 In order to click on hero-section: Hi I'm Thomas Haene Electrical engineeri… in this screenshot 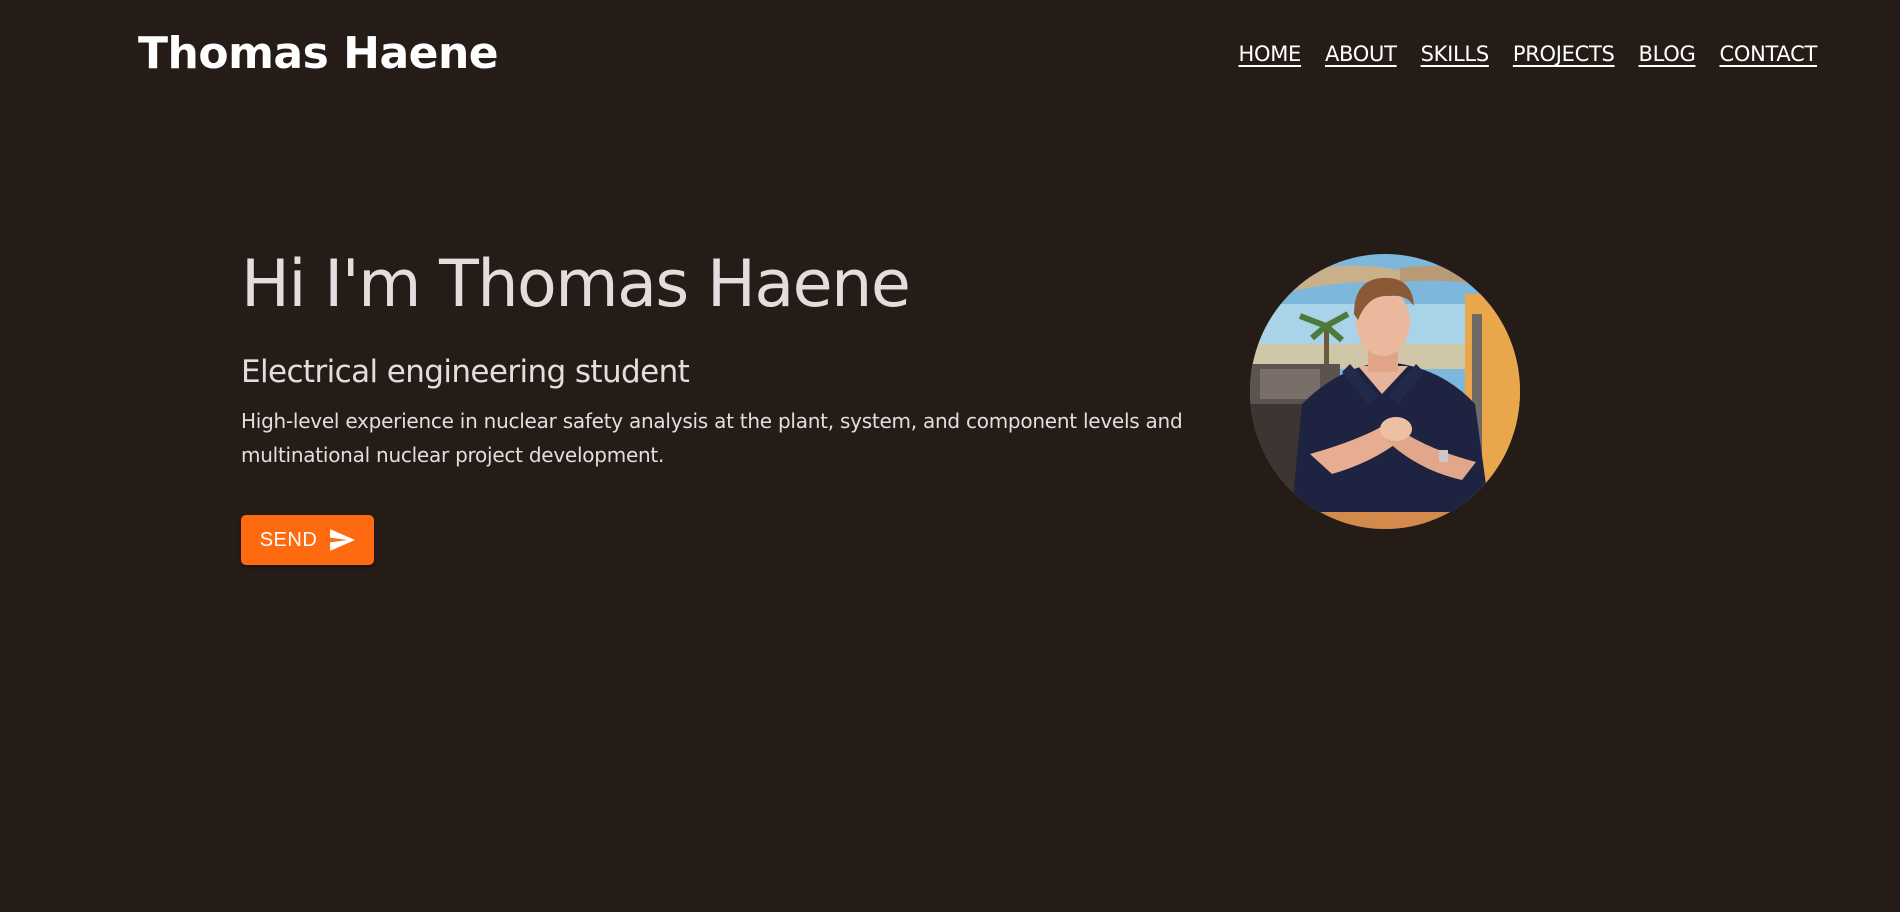, I will do `click(721, 355)`.